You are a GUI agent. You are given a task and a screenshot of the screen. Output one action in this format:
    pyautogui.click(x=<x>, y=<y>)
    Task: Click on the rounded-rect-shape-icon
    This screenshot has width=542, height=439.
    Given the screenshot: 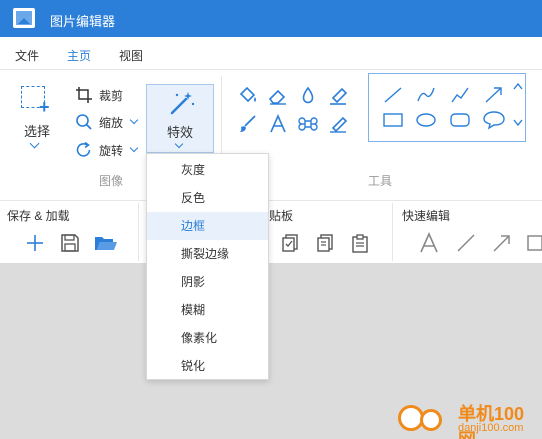 What is the action you would take?
    pyautogui.click(x=460, y=120)
    